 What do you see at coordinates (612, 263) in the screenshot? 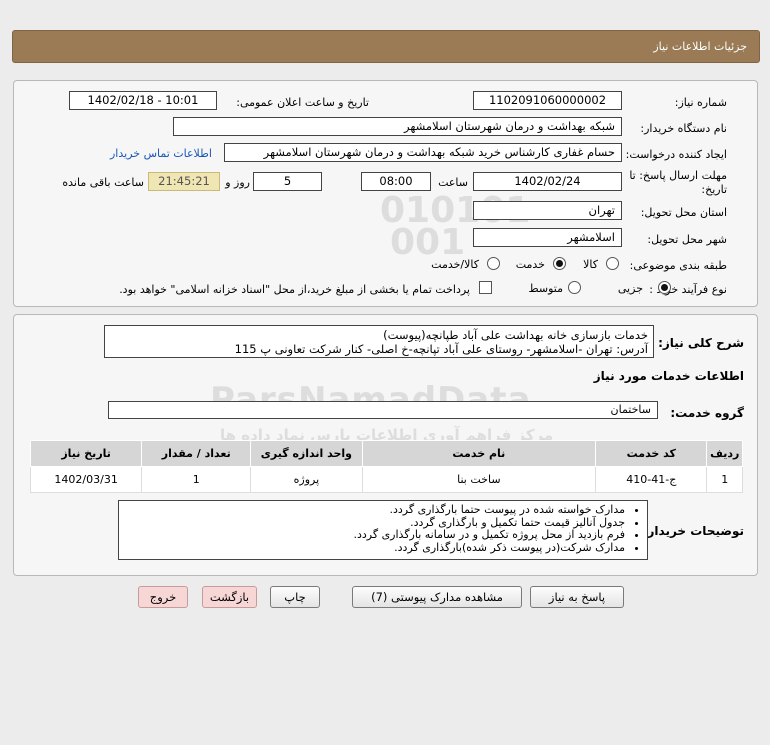
I see `category-goods-radio` at bounding box center [612, 263].